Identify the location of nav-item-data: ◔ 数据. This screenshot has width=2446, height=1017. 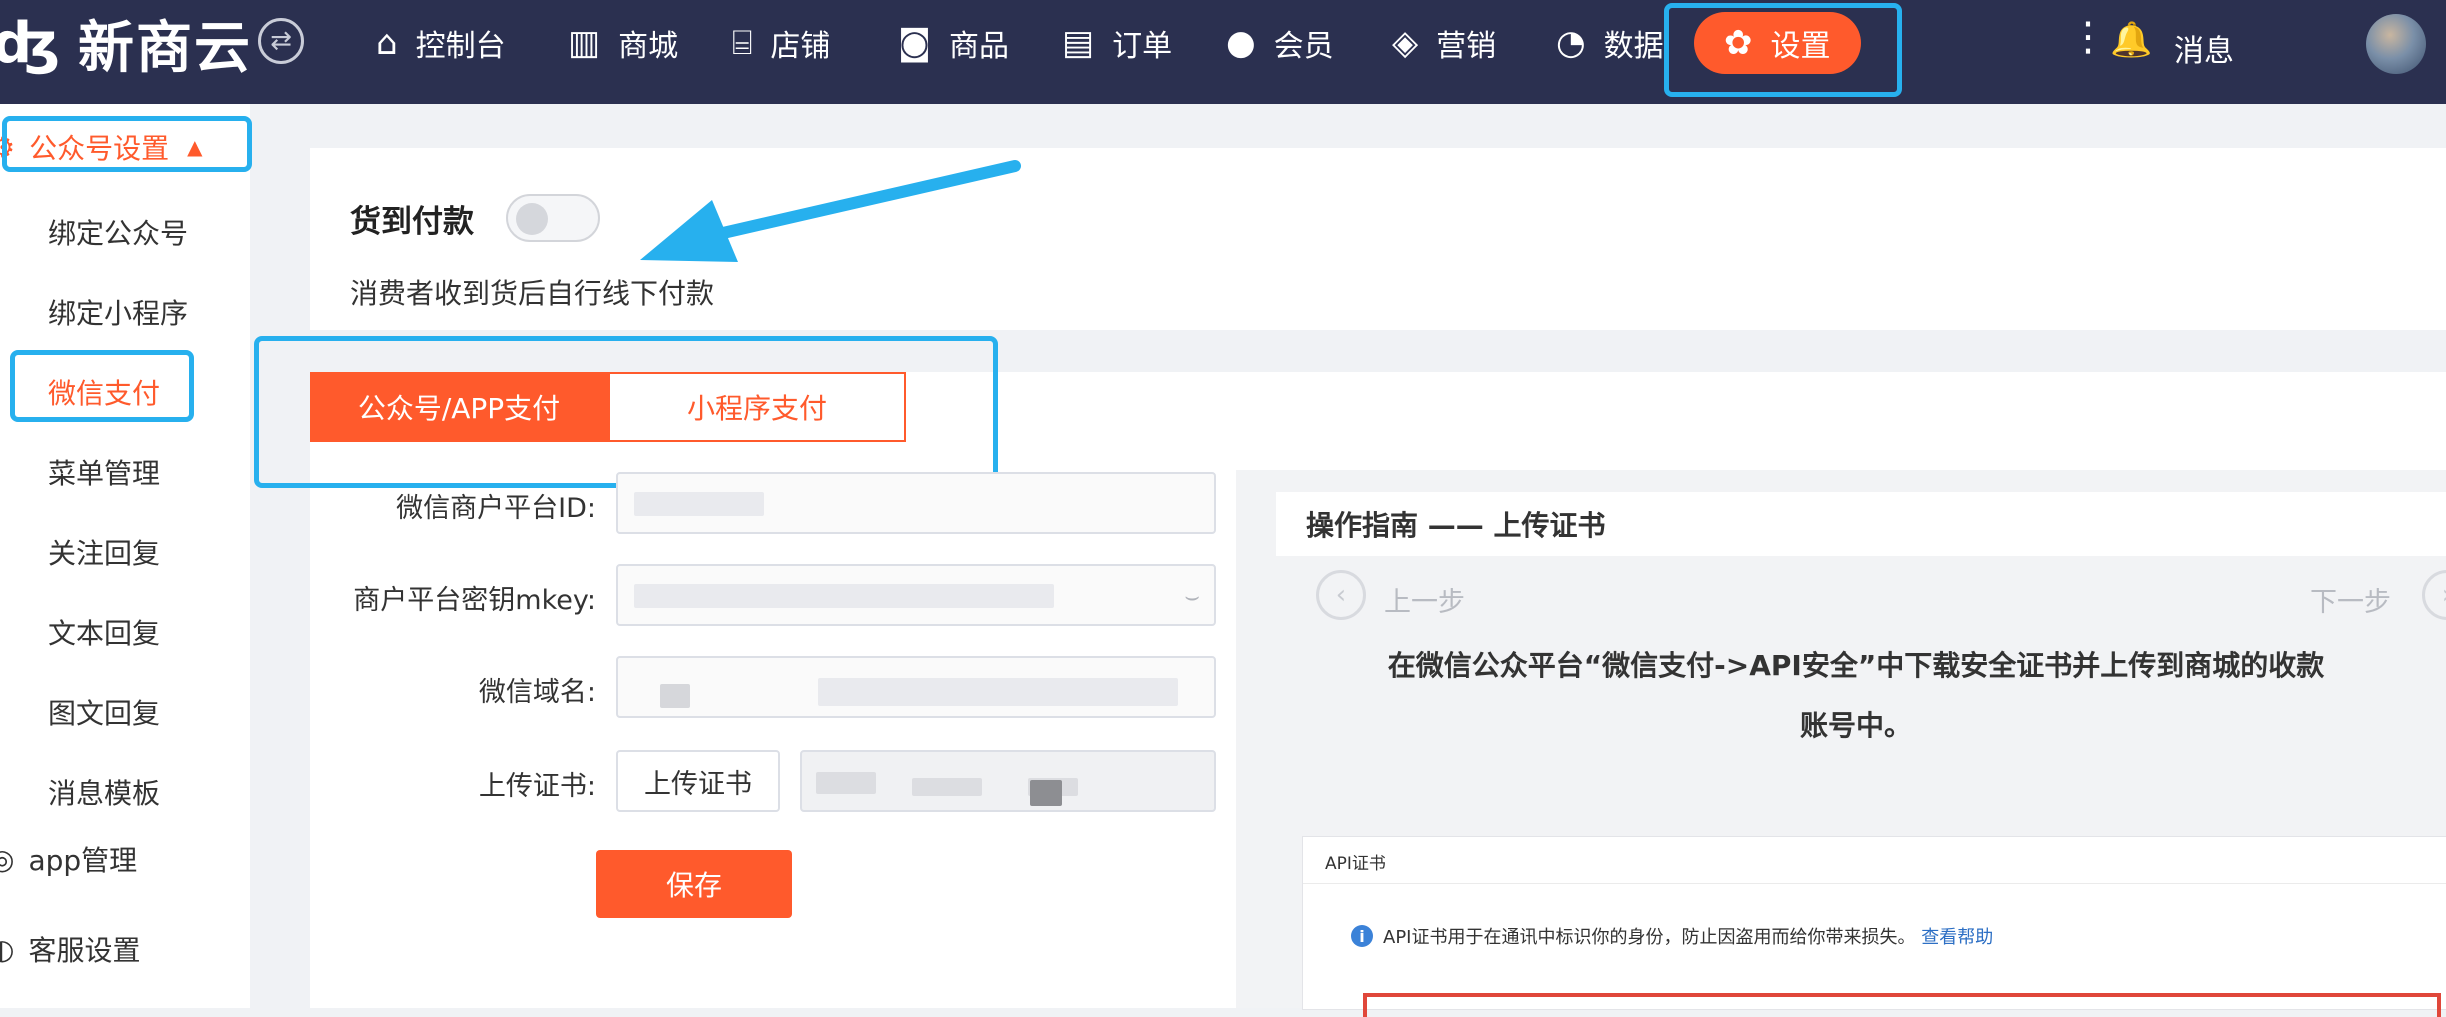
(1610, 43).